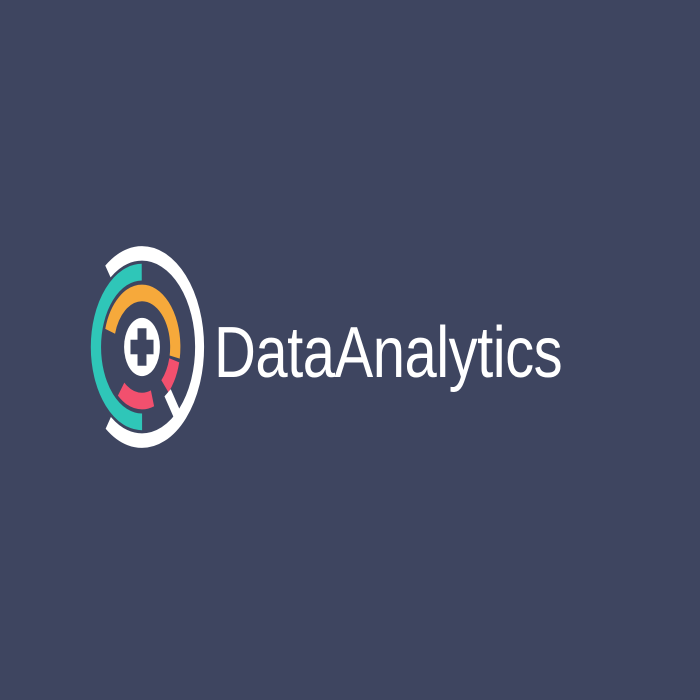  I want to click on brand-name: DataAnalytics, so click(388, 352).